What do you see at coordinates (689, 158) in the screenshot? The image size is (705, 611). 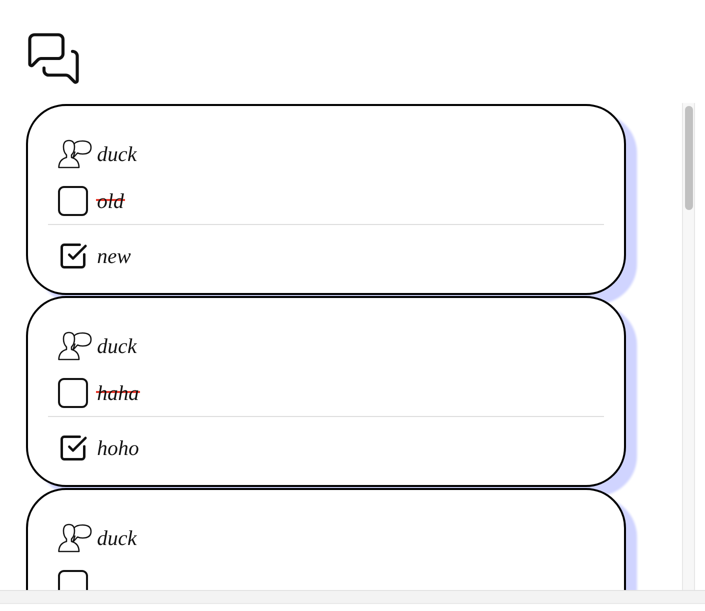 I see `scrollbar-thumb` at bounding box center [689, 158].